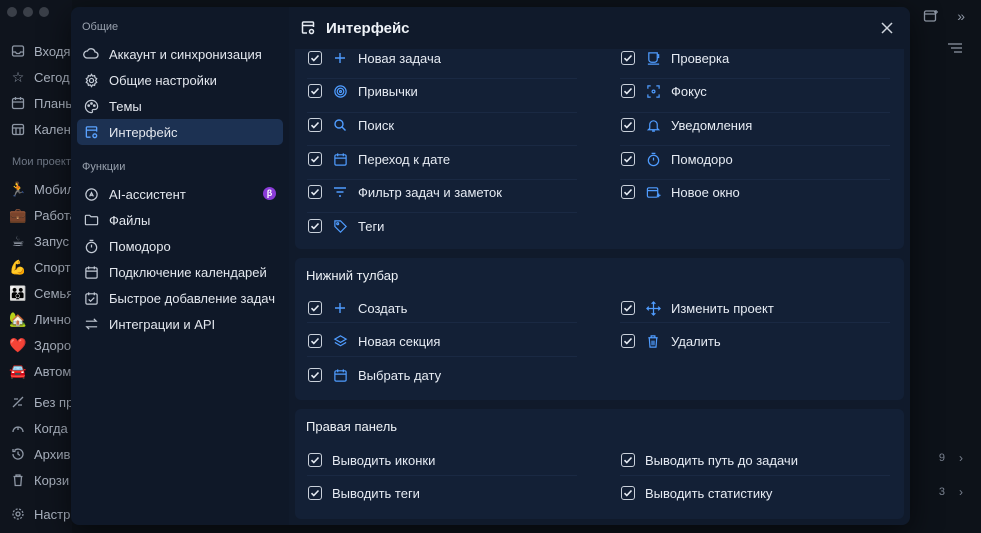 The height and width of the screenshot is (533, 981). What do you see at coordinates (40, 319) in the screenshot?
I see `project-item: 🏡 Лично` at bounding box center [40, 319].